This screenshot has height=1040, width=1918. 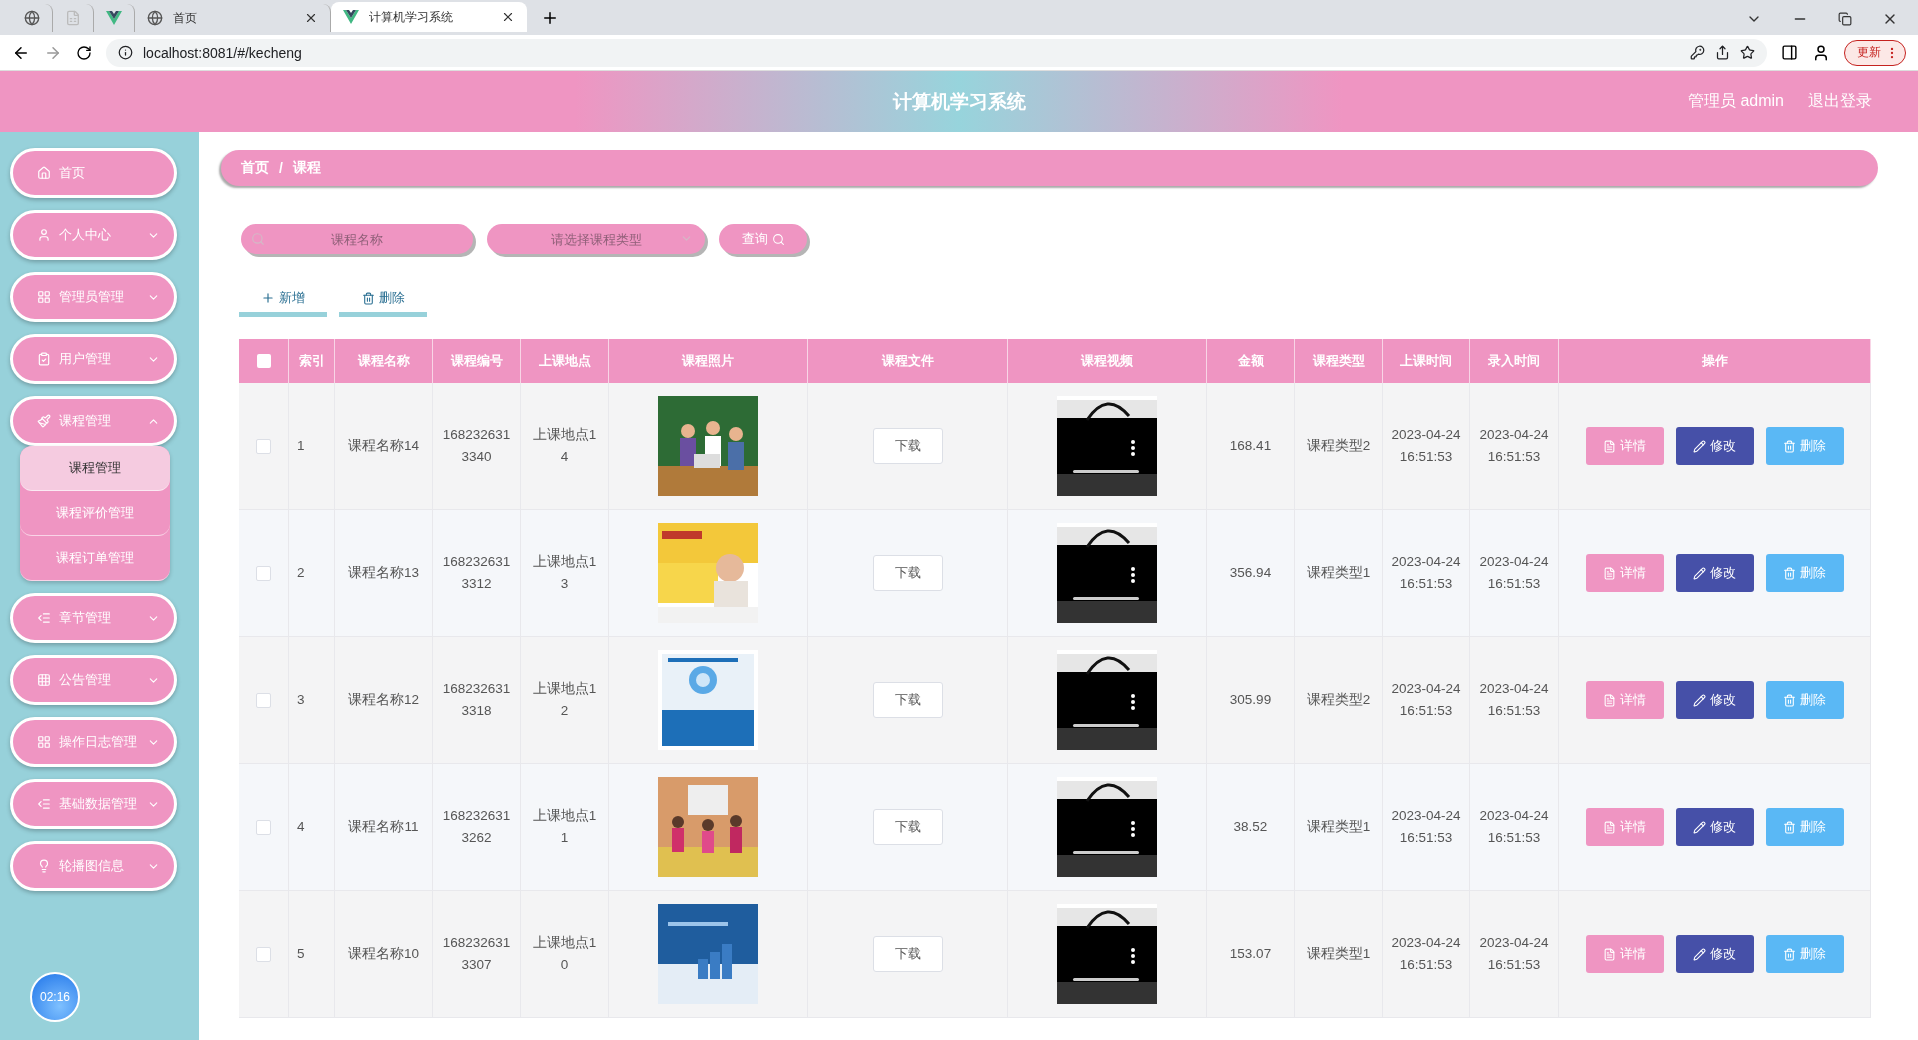 What do you see at coordinates (84, 52) in the screenshot?
I see `reload-icon` at bounding box center [84, 52].